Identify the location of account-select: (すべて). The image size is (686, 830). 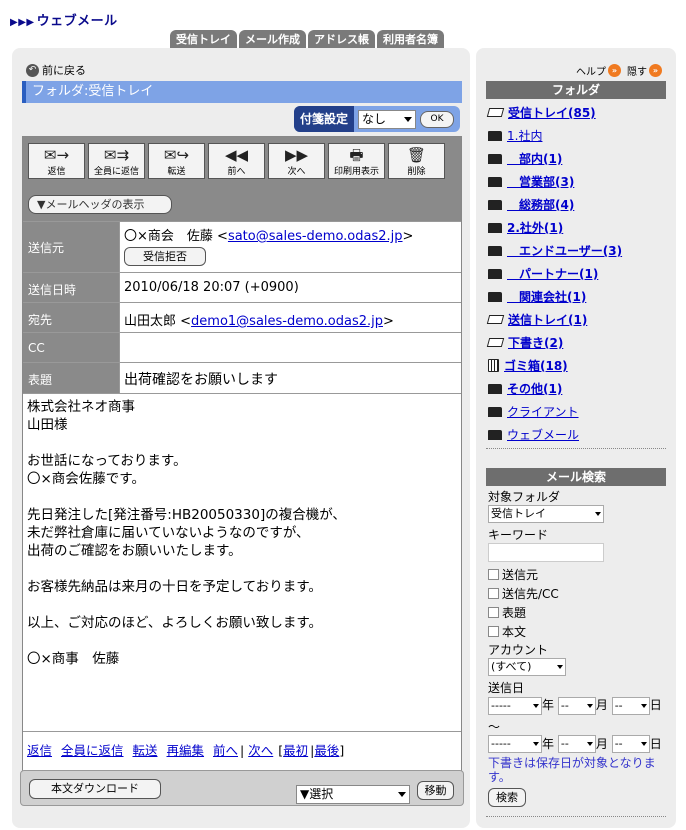
(527, 667).